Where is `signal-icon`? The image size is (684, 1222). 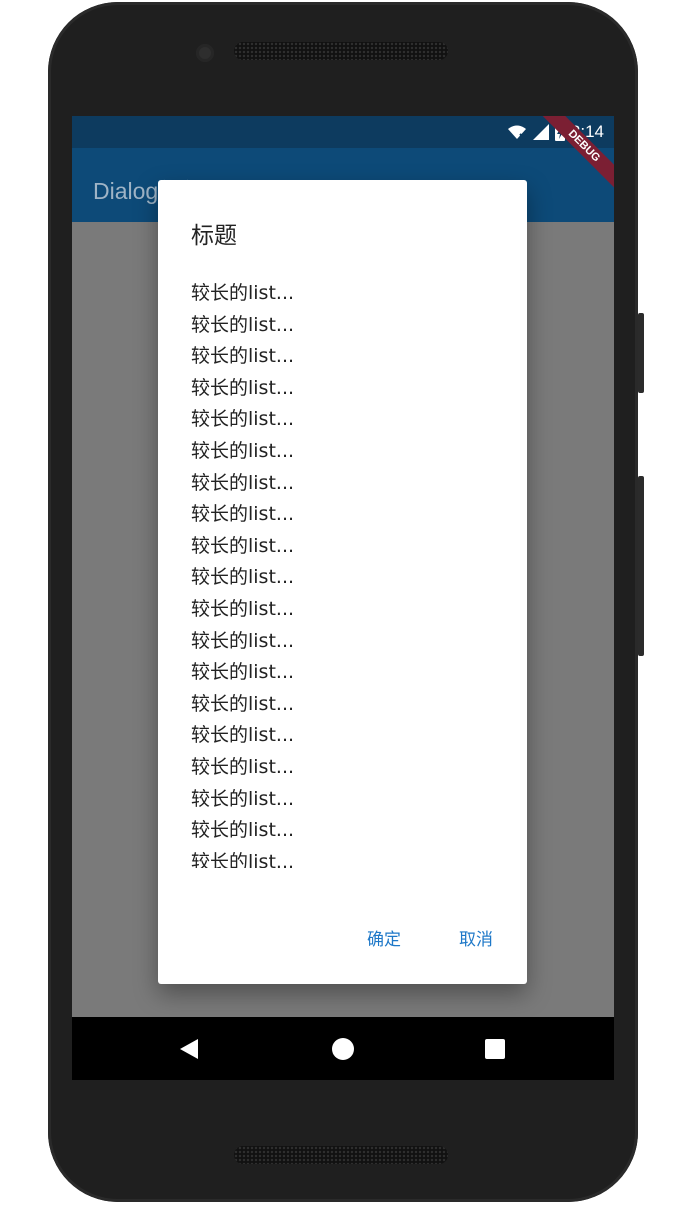 signal-icon is located at coordinates (540, 132).